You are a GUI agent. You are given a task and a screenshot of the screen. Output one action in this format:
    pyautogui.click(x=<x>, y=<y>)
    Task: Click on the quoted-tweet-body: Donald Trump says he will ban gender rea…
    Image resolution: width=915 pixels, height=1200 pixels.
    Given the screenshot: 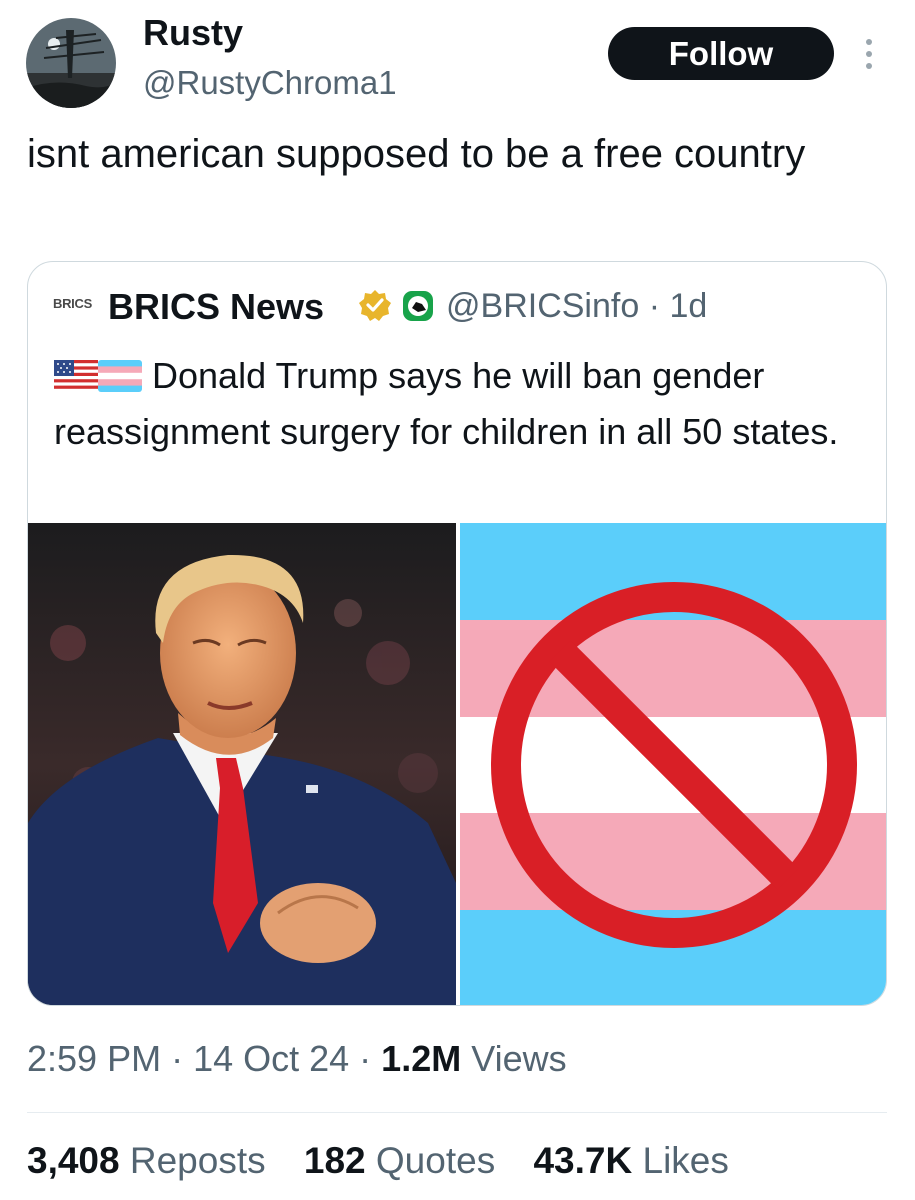 What is the action you would take?
    pyautogui.click(x=446, y=403)
    